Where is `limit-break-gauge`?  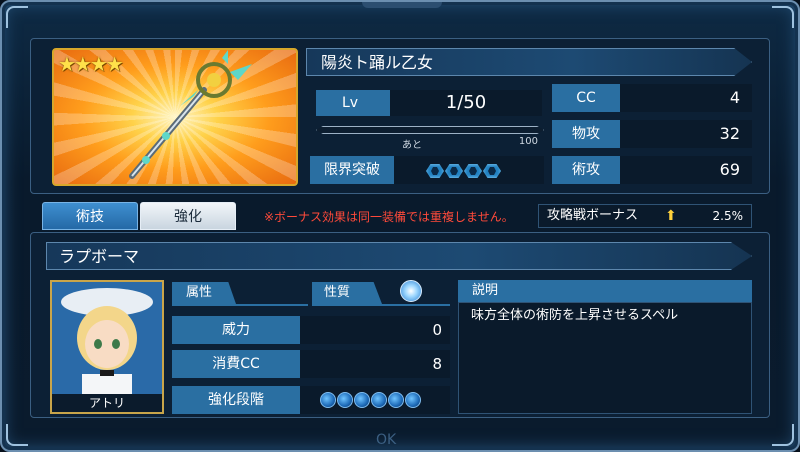 limit-break-gauge is located at coordinates (469, 170).